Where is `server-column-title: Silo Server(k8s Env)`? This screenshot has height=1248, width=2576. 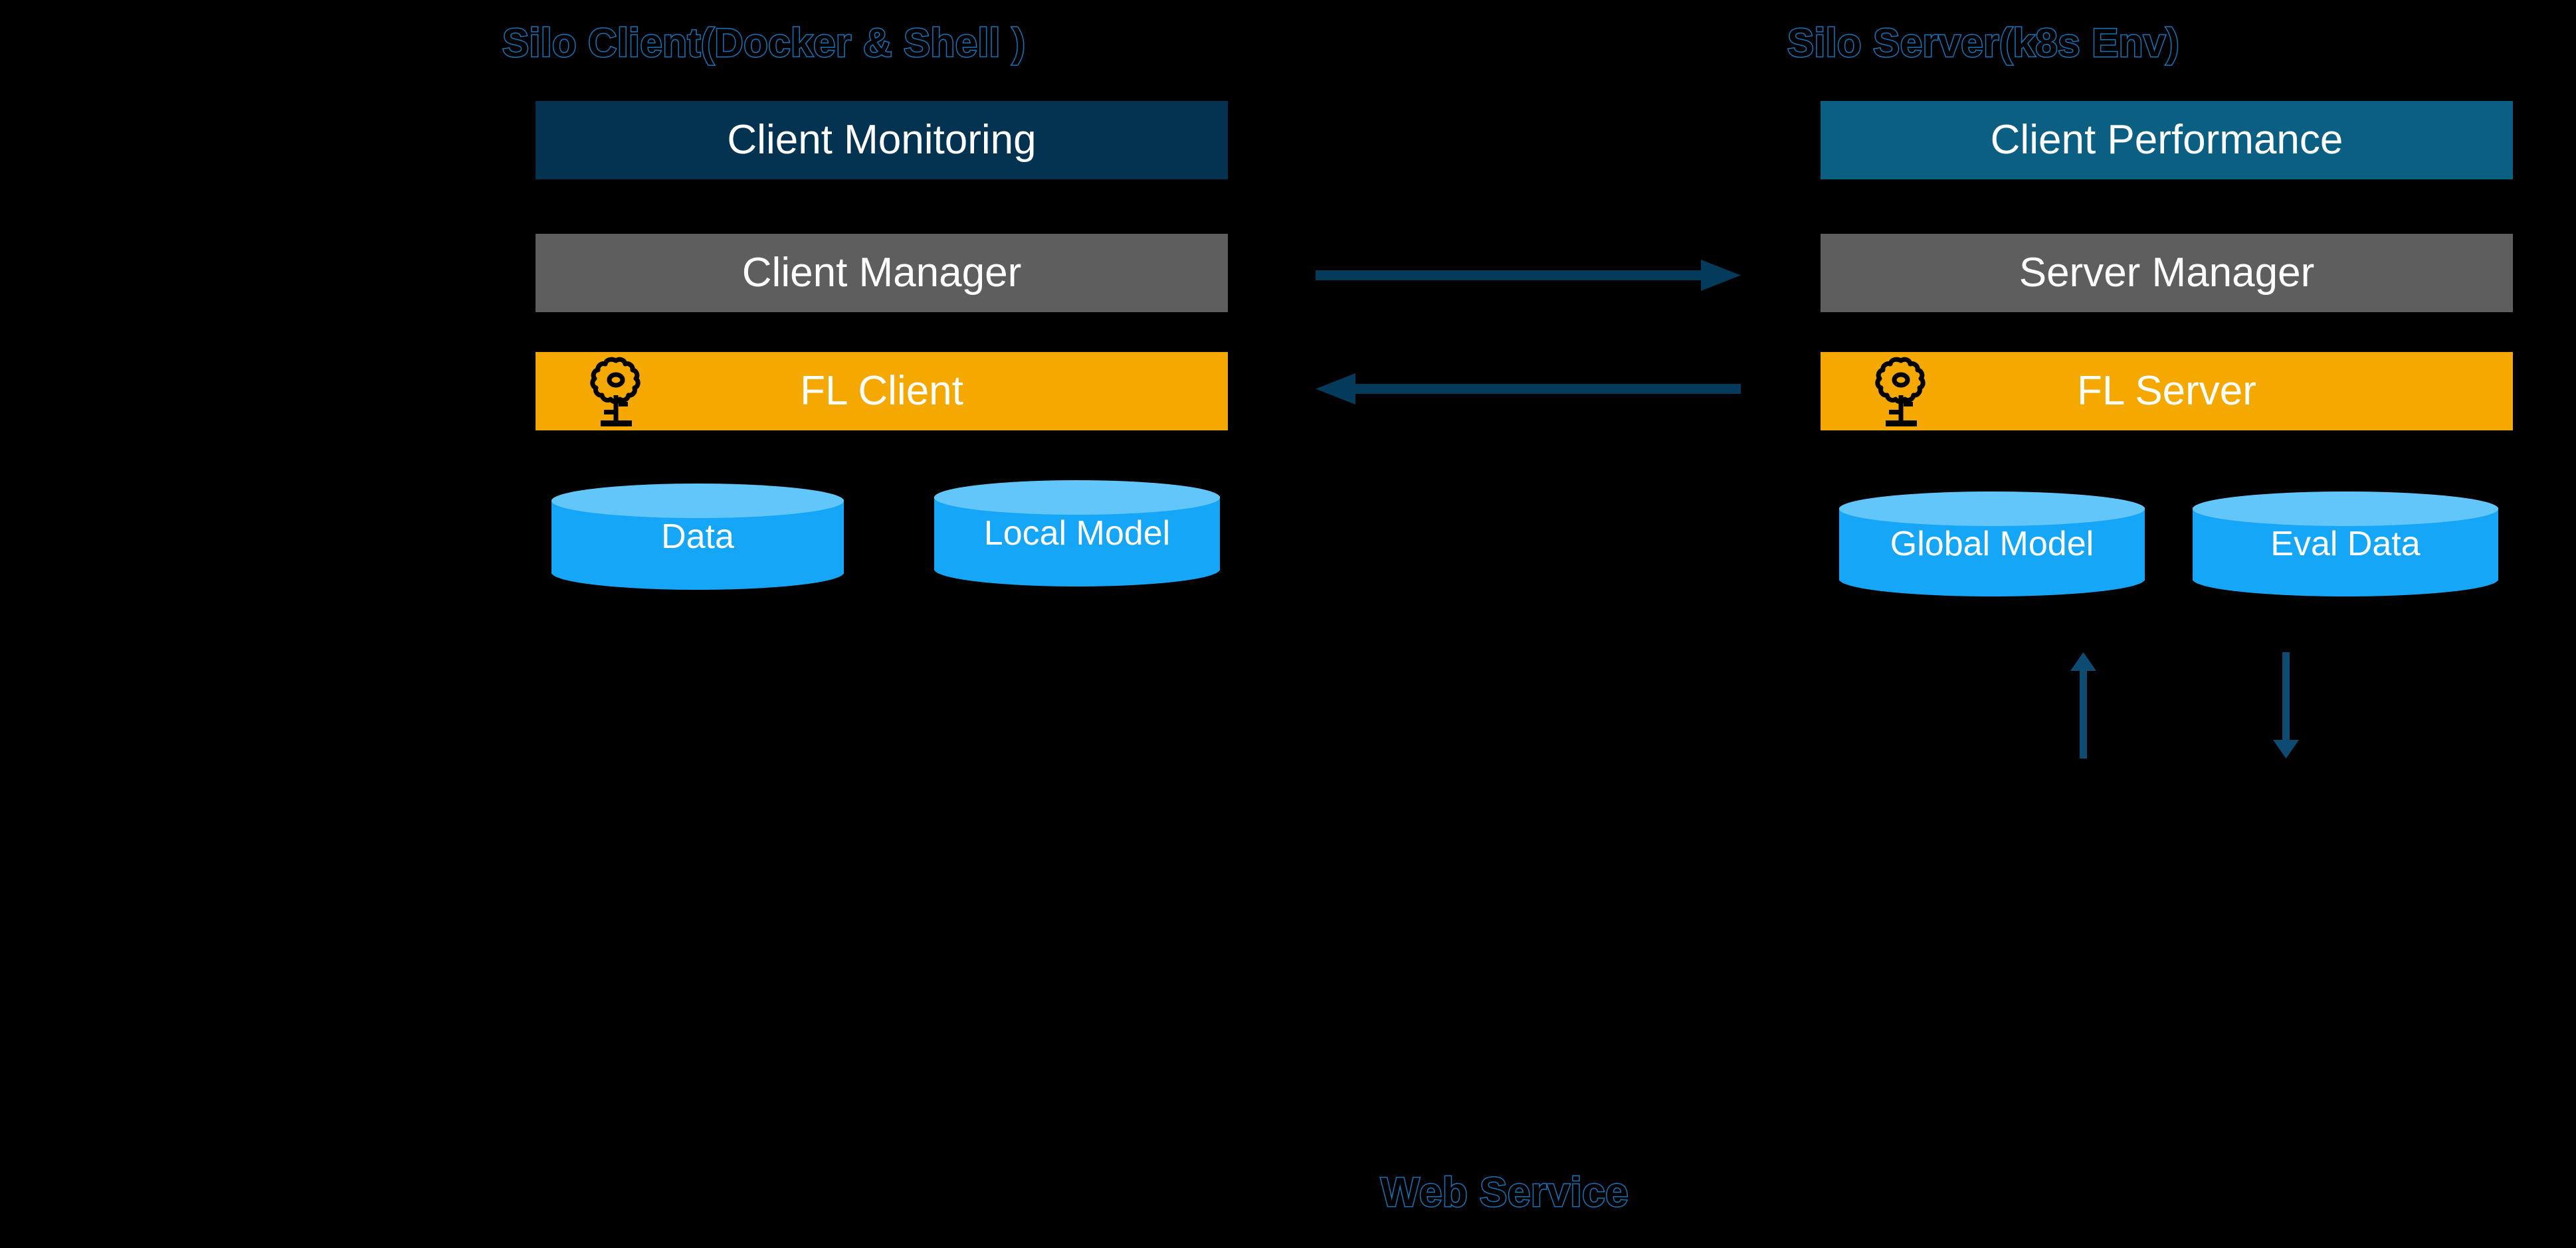 server-column-title: Silo Server(k8s Env) is located at coordinates (1983, 43).